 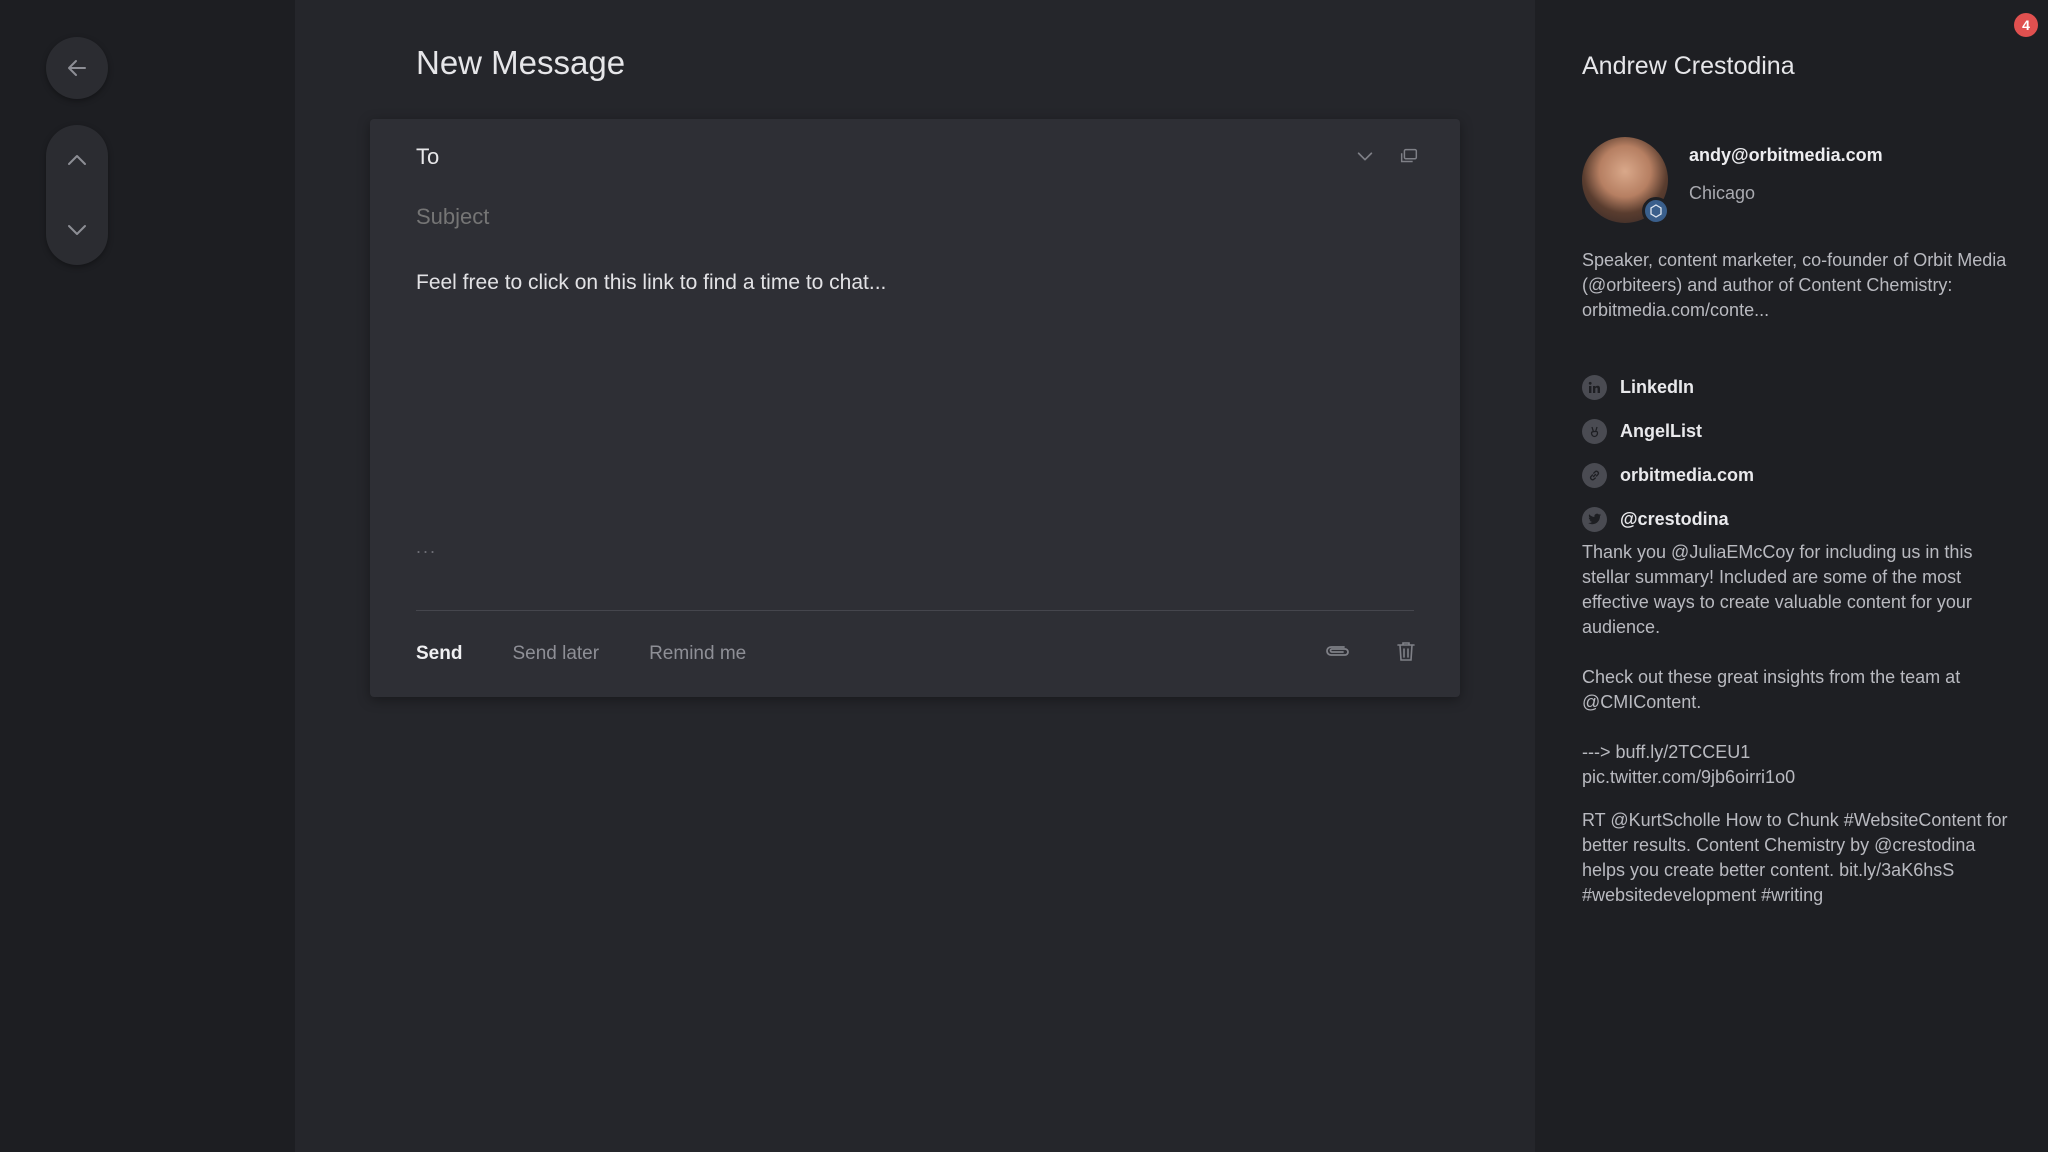 What do you see at coordinates (147, 576) in the screenshot?
I see `left-rail` at bounding box center [147, 576].